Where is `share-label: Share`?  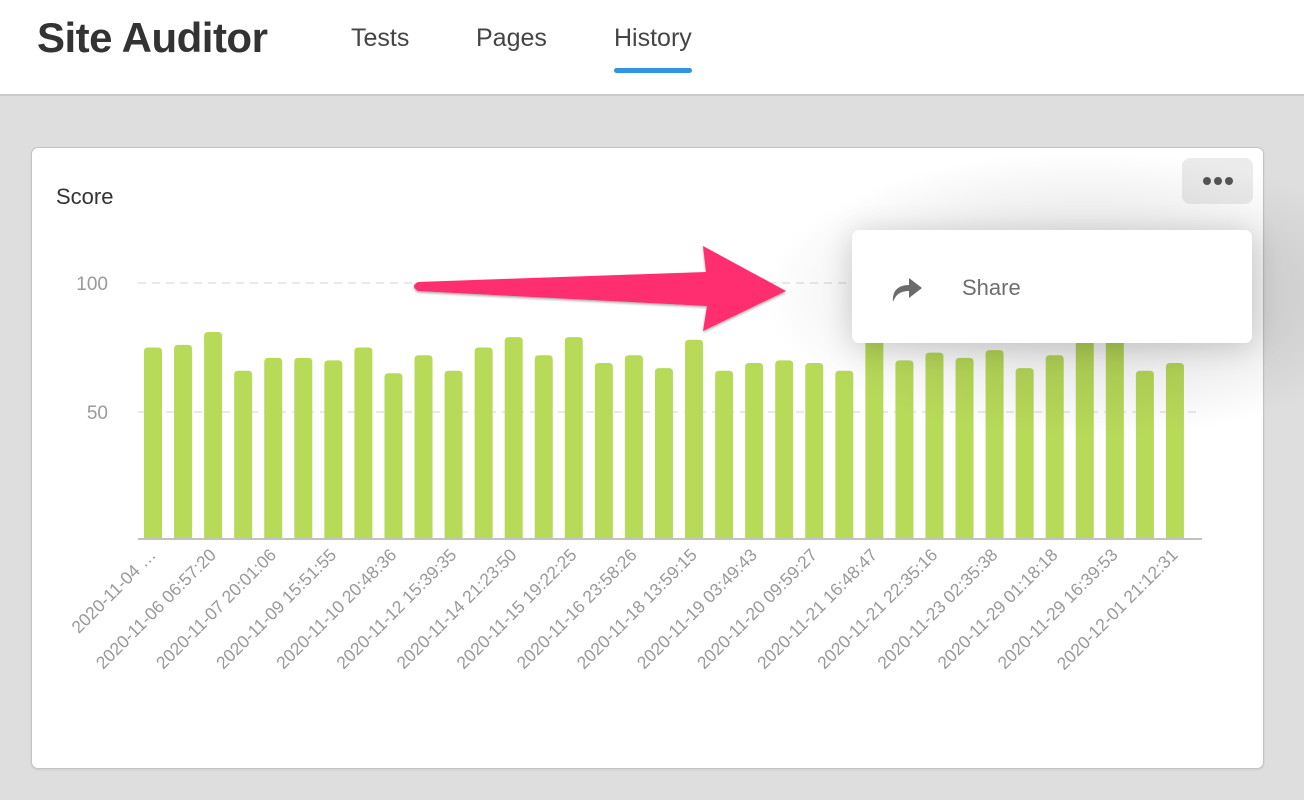
share-label: Share is located at coordinates (991, 287).